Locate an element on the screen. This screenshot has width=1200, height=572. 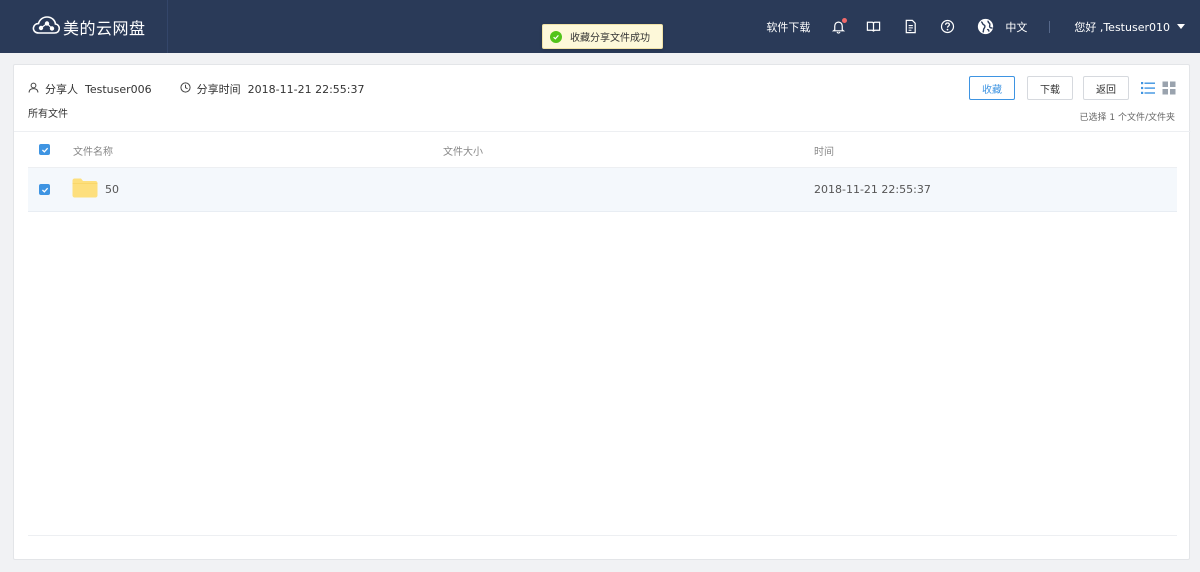
notification-dot is located at coordinates (845, 20).